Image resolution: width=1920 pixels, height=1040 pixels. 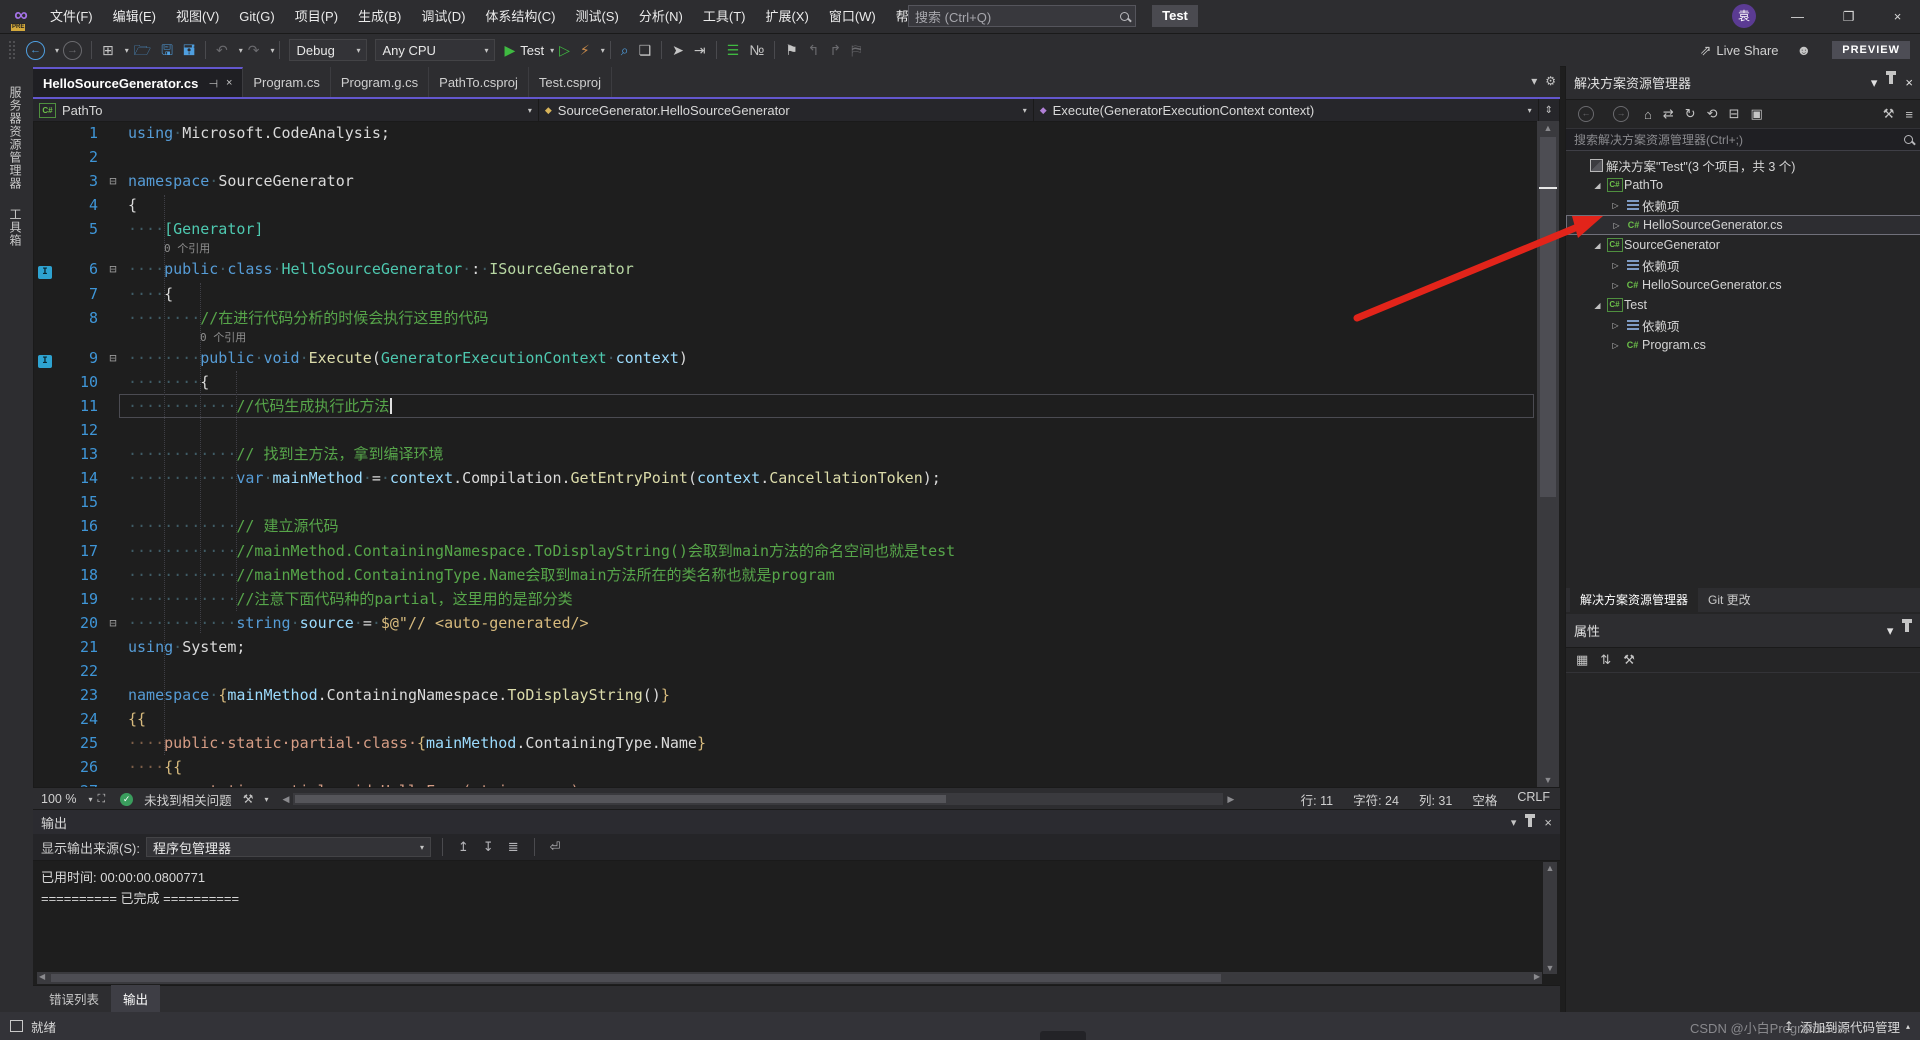 I want to click on hscroll-right-icon: ▶, so click(x=1230, y=799).